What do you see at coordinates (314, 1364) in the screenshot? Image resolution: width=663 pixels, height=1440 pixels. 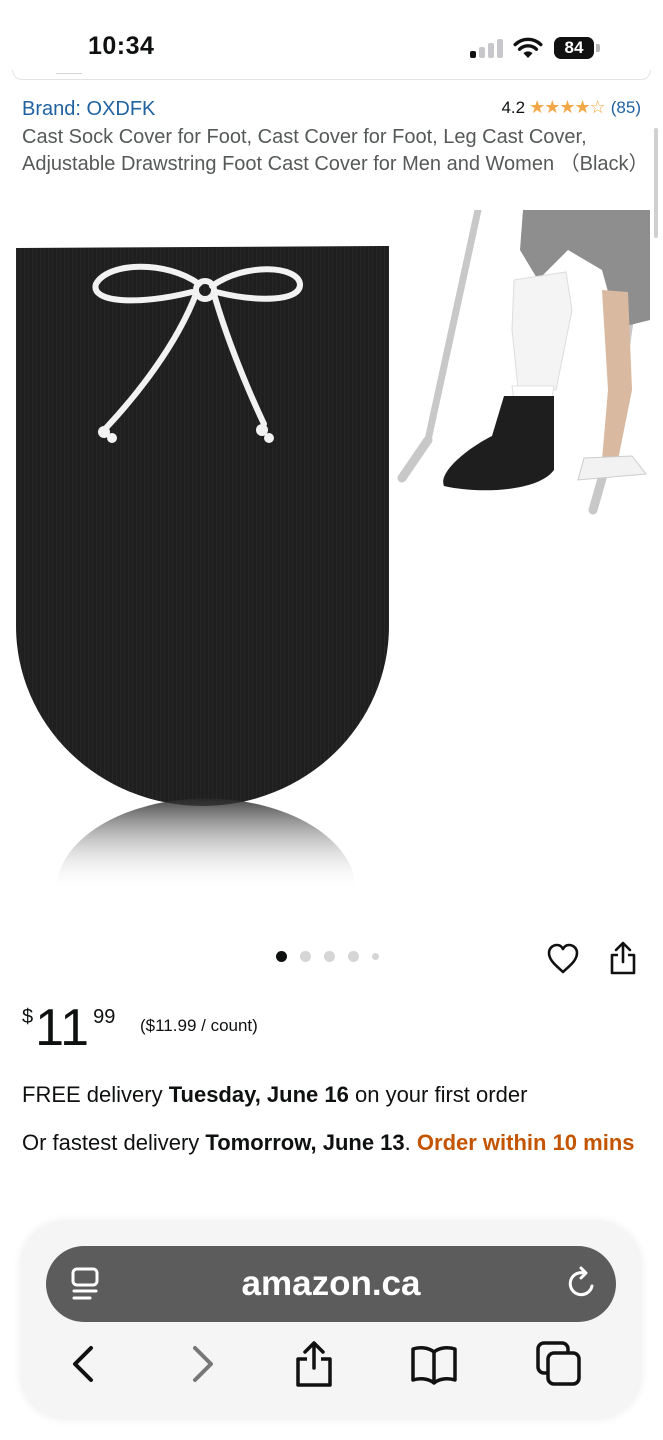 I see `share-page-icon` at bounding box center [314, 1364].